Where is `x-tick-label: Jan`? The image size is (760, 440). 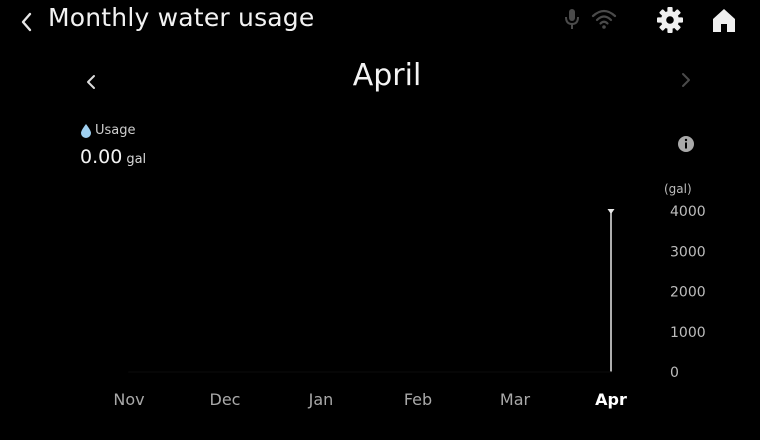 x-tick-label: Jan is located at coordinates (321, 399).